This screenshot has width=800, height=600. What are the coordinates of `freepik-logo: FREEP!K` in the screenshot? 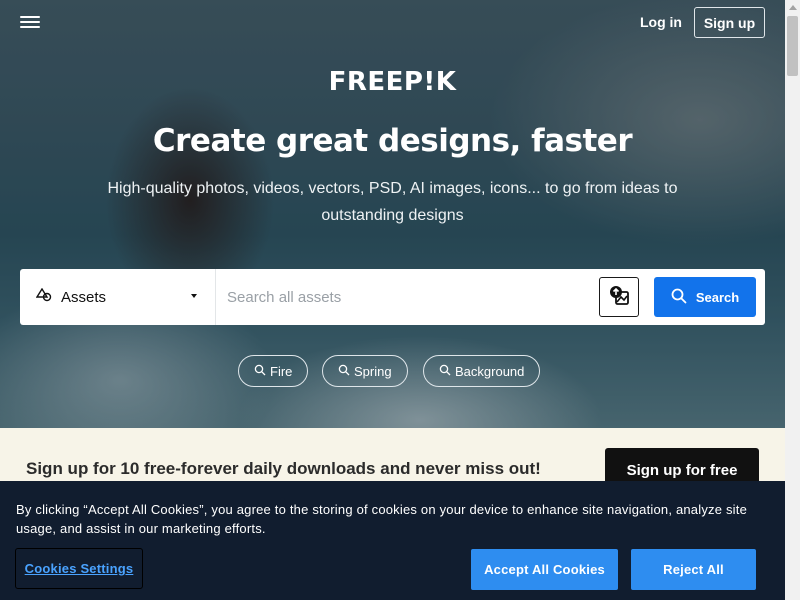 It's located at (392, 82).